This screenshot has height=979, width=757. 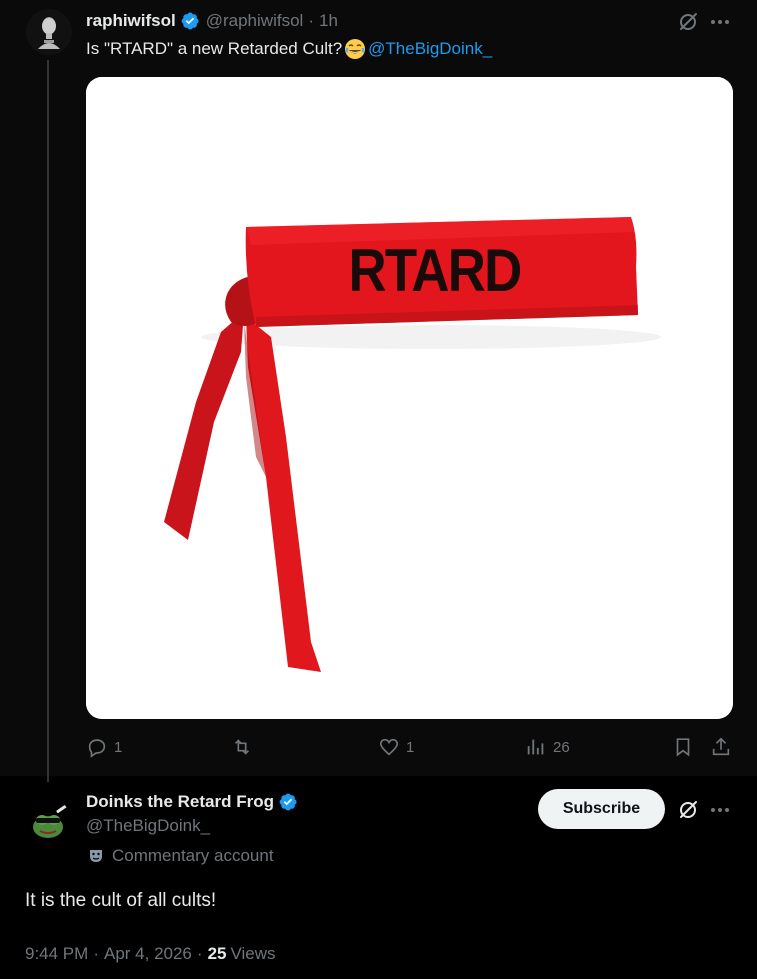 What do you see at coordinates (96, 856) in the screenshot?
I see `theater-mask-icon` at bounding box center [96, 856].